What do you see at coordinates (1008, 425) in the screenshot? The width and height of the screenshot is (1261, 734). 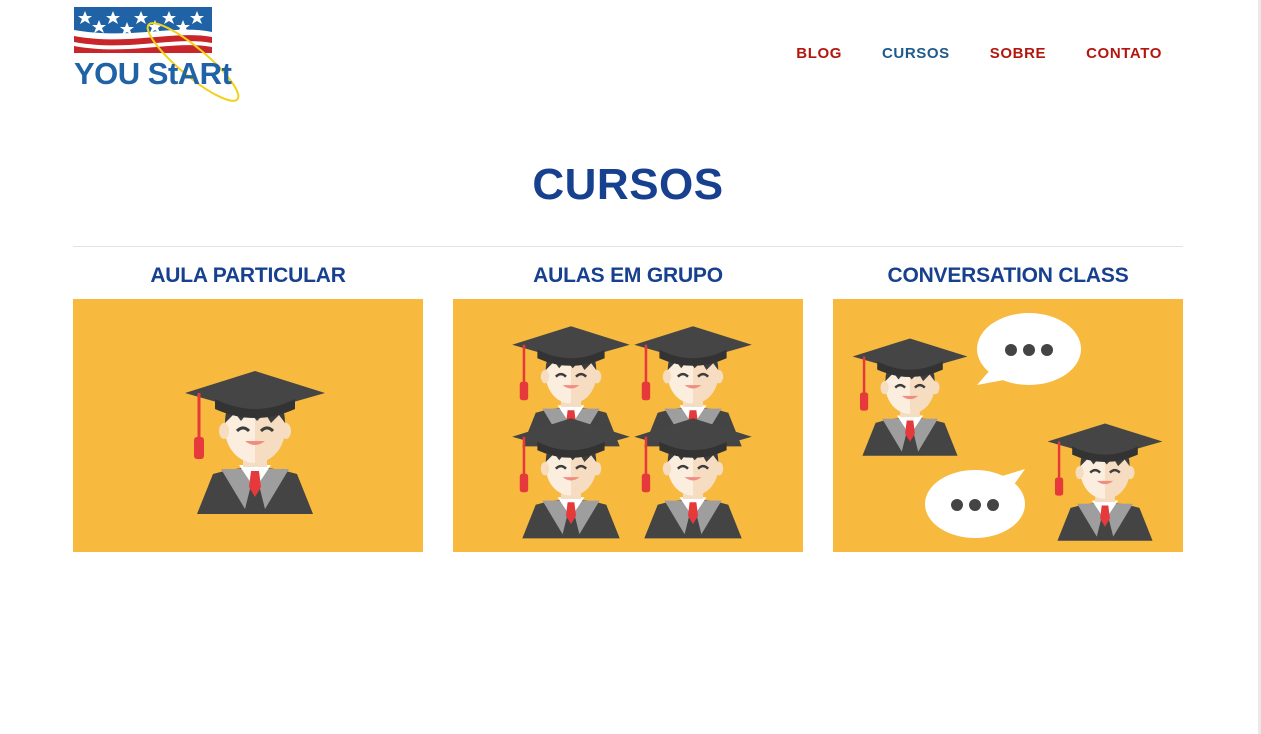 I see `graduates-conversation-illustration` at bounding box center [1008, 425].